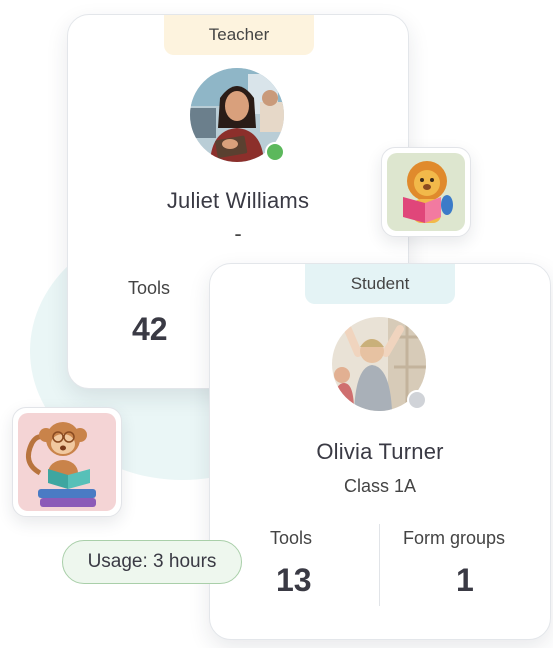 The width and height of the screenshot is (553, 648). I want to click on student-name: Olivia Turner, so click(380, 451).